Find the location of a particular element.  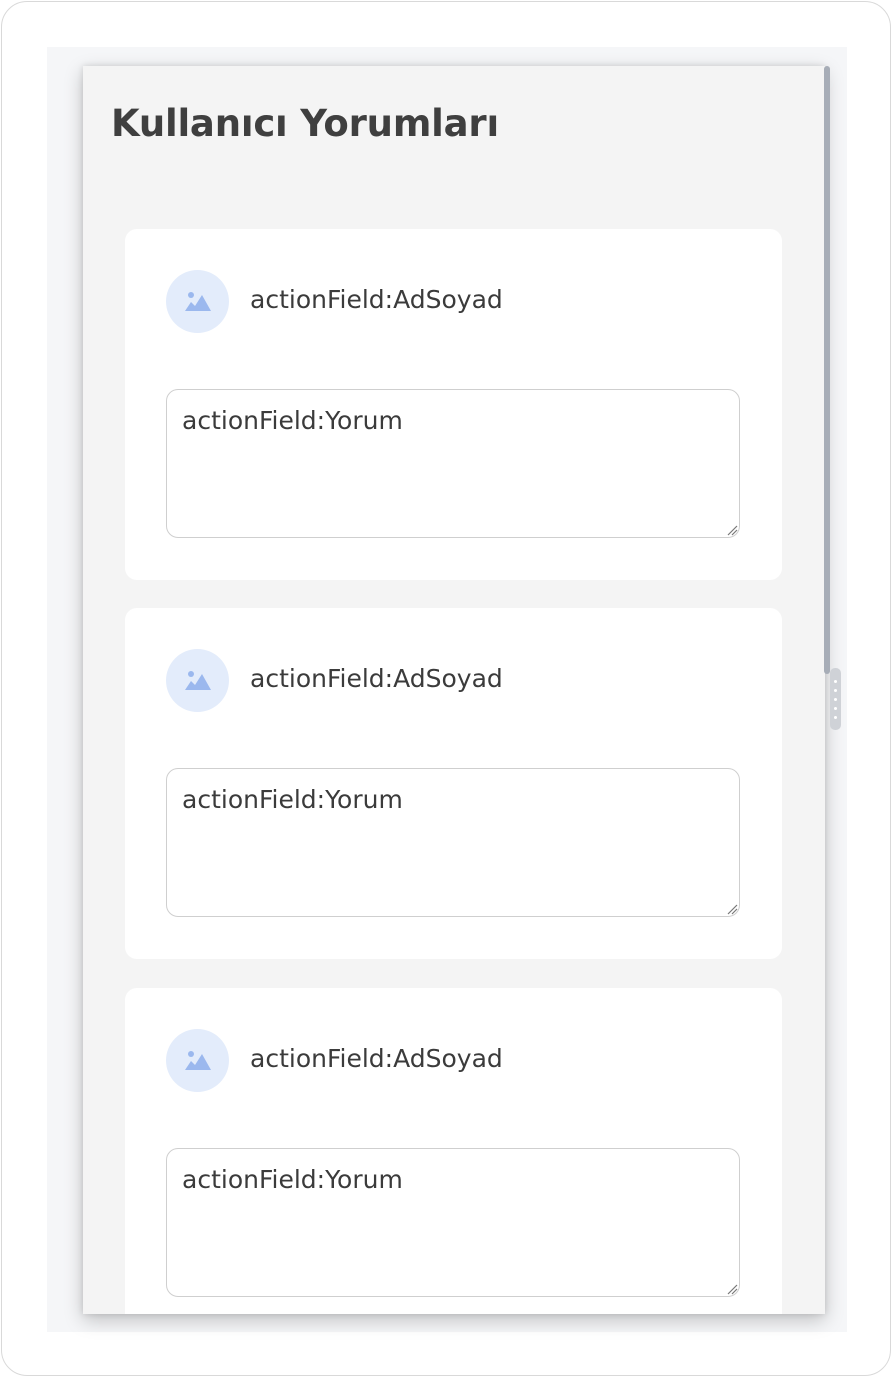

resize-handle is located at coordinates (835, 699).